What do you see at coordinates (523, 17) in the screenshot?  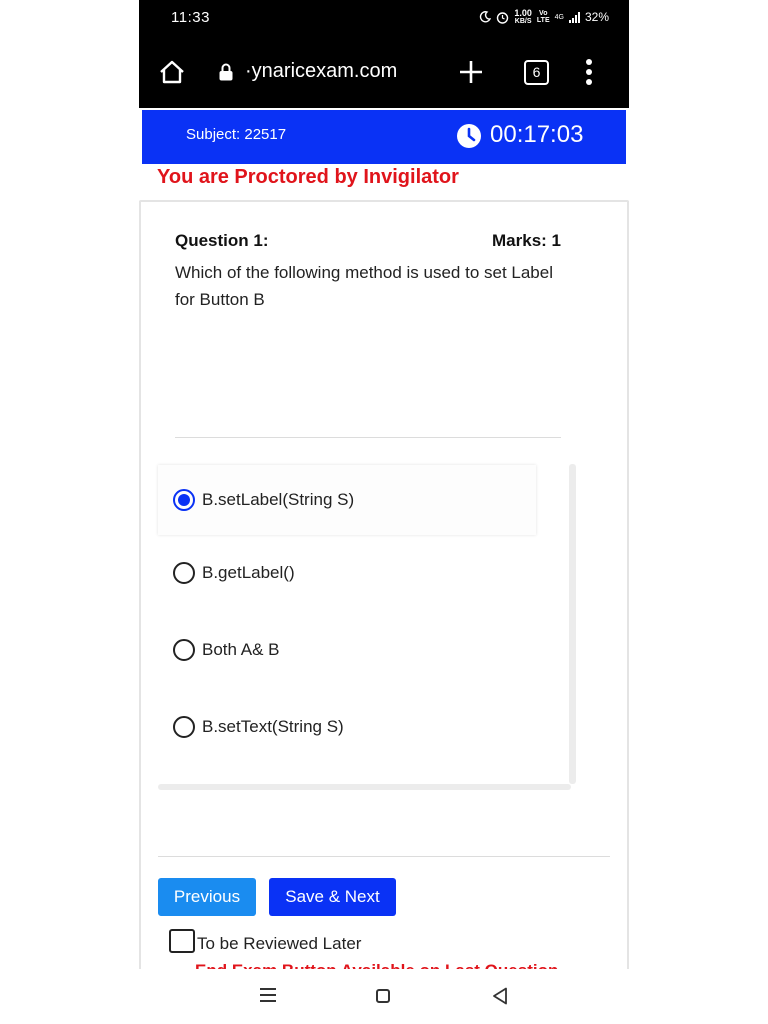 I see `net-speed: 1.00 KB/S` at bounding box center [523, 17].